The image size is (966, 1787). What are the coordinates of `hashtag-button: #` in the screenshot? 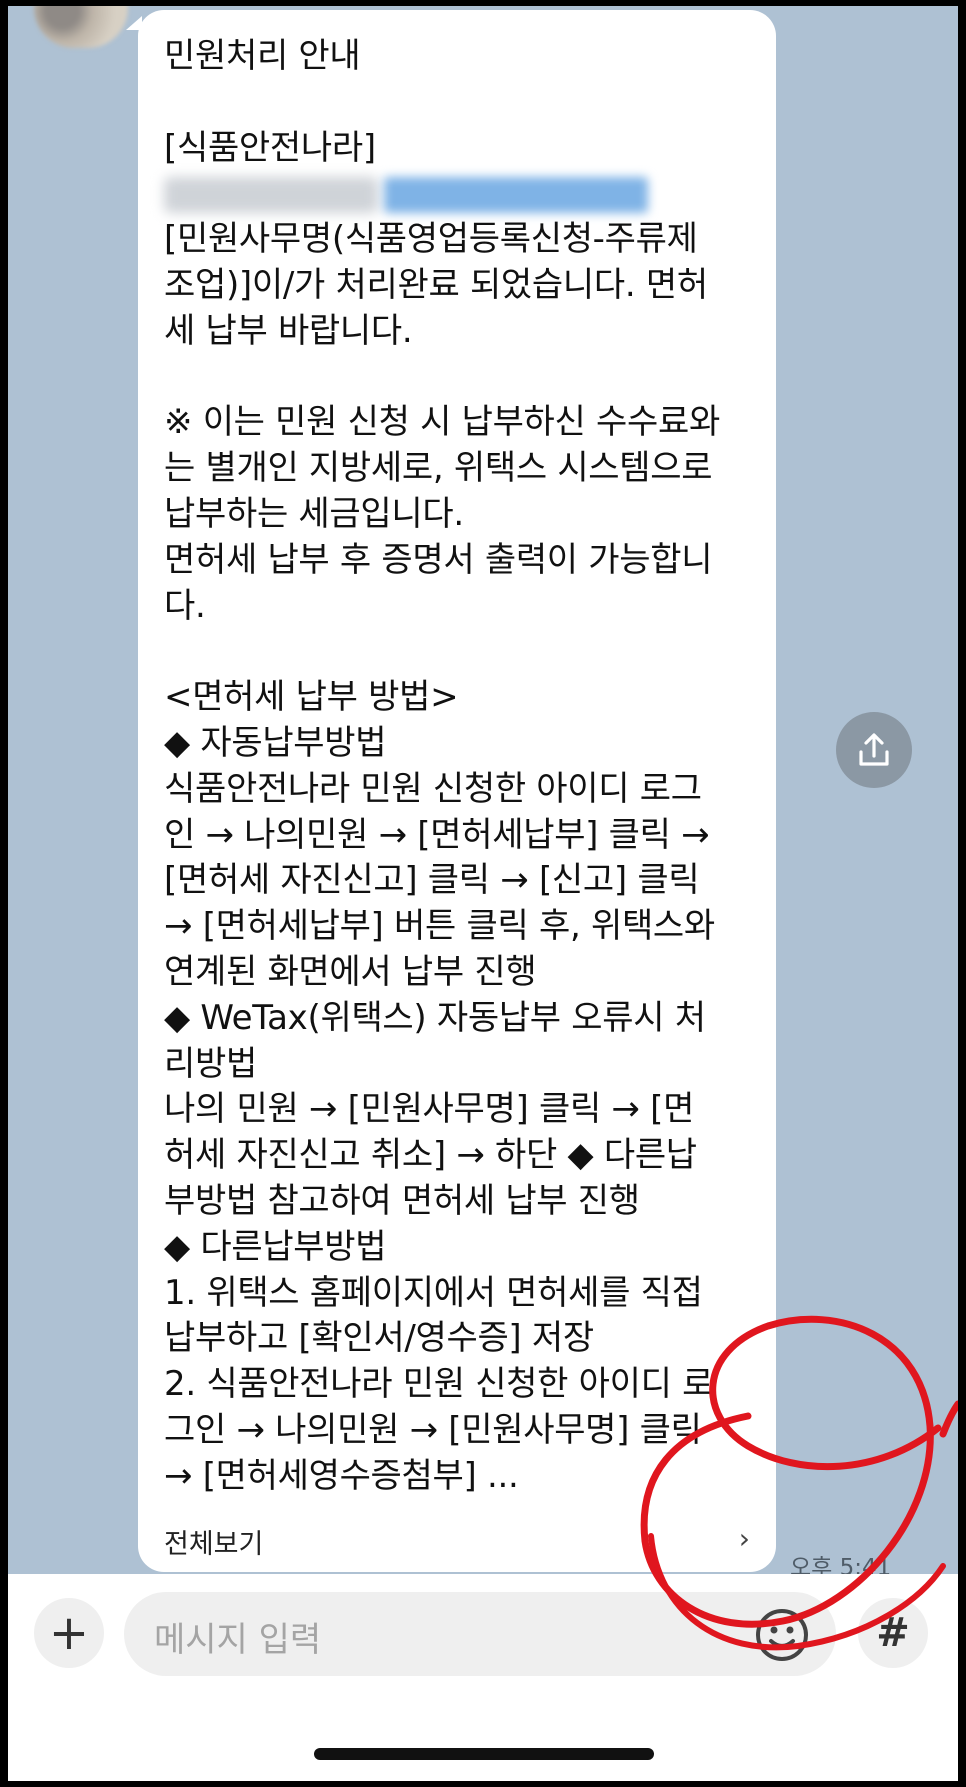 It's located at (893, 1633).